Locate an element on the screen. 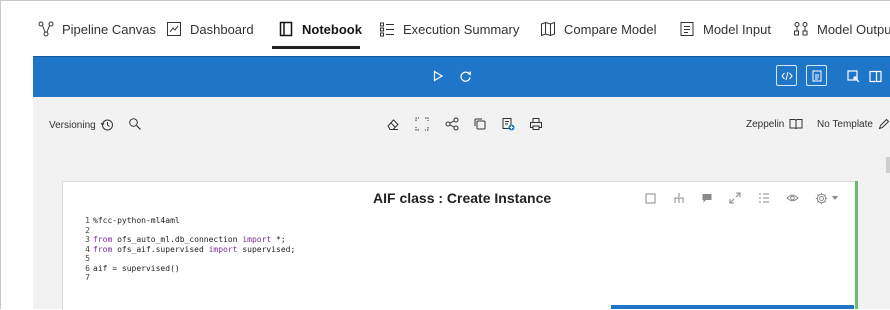 This screenshot has width=890, height=310. tab-label: Model Outpu is located at coordinates (853, 29).